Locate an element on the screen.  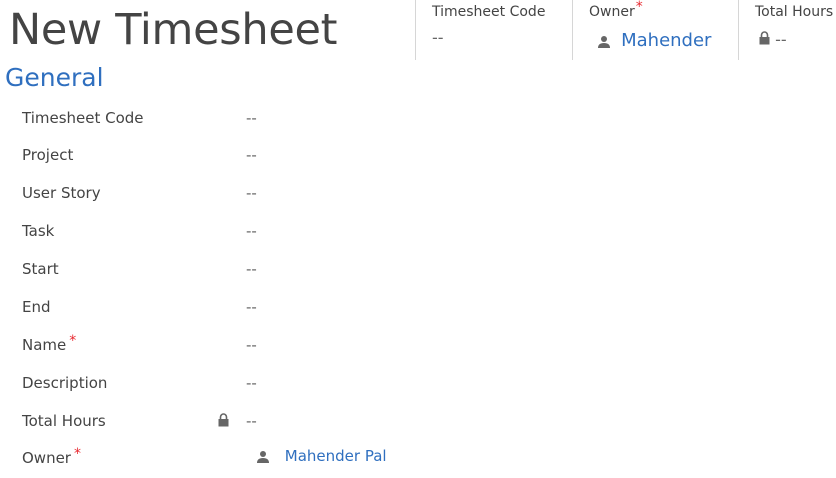
header-field-label: Timesheet Code is located at coordinates (489, 12).